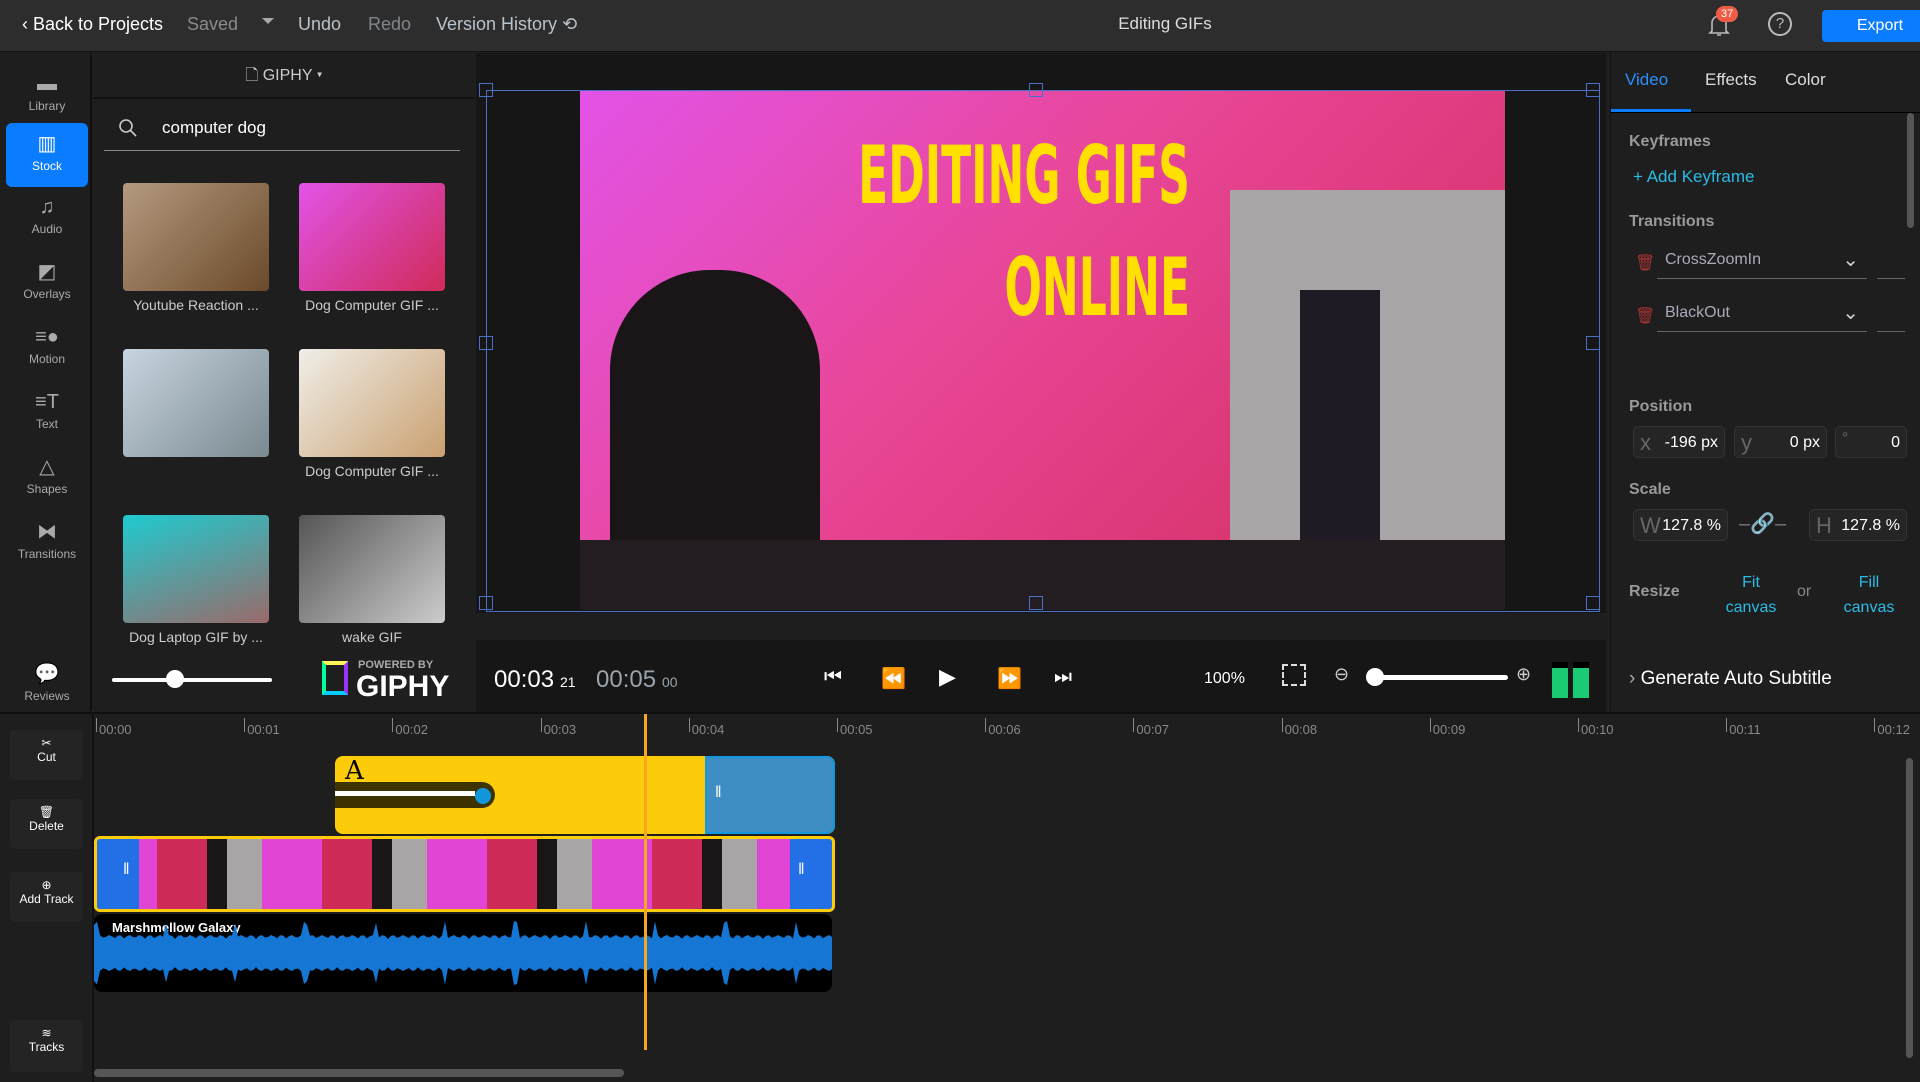 This screenshot has height=1082, width=1920. What do you see at coordinates (1438, 677) in the screenshot?
I see `timeline-zoom-slider` at bounding box center [1438, 677].